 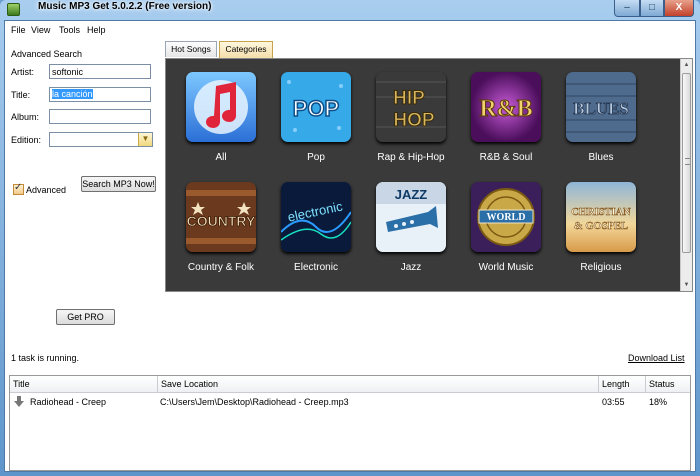 What do you see at coordinates (18, 188) in the screenshot?
I see `advanced-checkbox` at bounding box center [18, 188].